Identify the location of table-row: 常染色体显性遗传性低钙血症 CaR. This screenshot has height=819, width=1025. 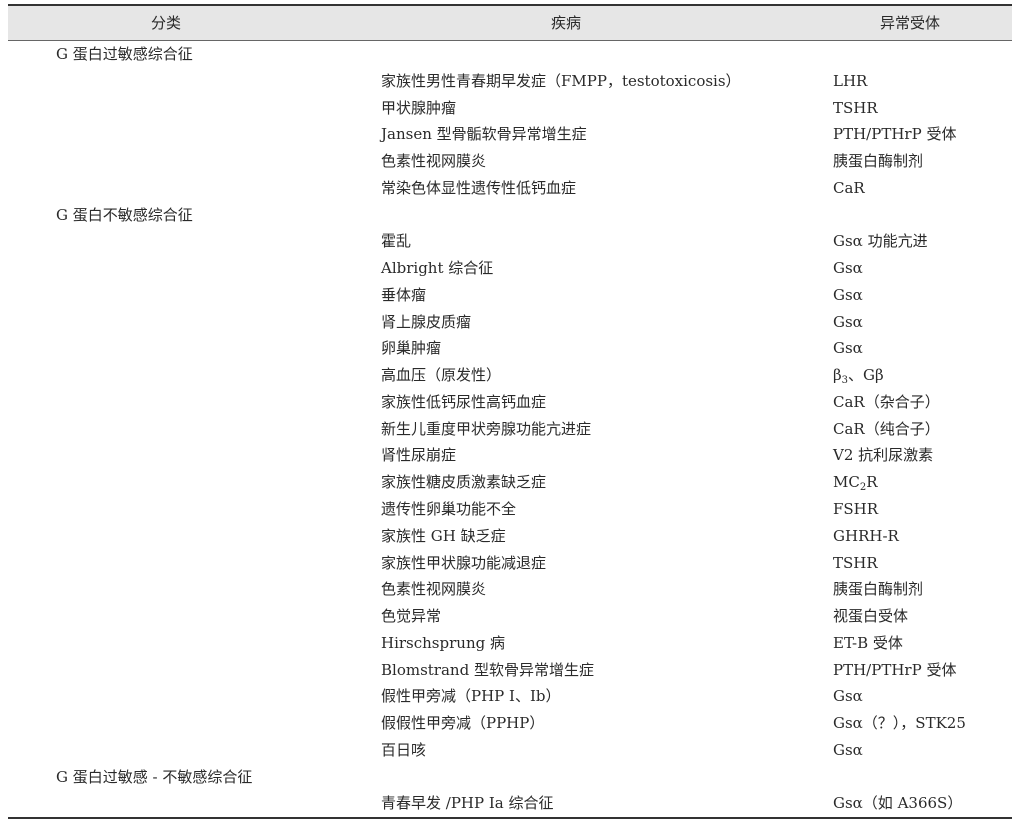
(510, 188).